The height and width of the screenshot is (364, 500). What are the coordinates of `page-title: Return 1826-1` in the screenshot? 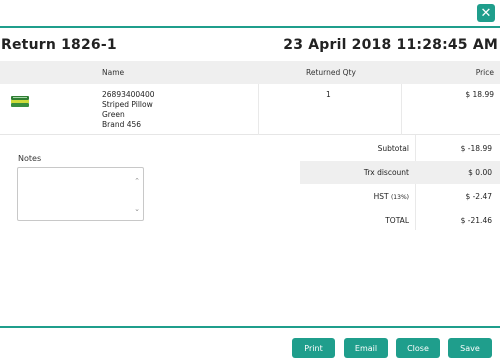 It's located at (59, 45).